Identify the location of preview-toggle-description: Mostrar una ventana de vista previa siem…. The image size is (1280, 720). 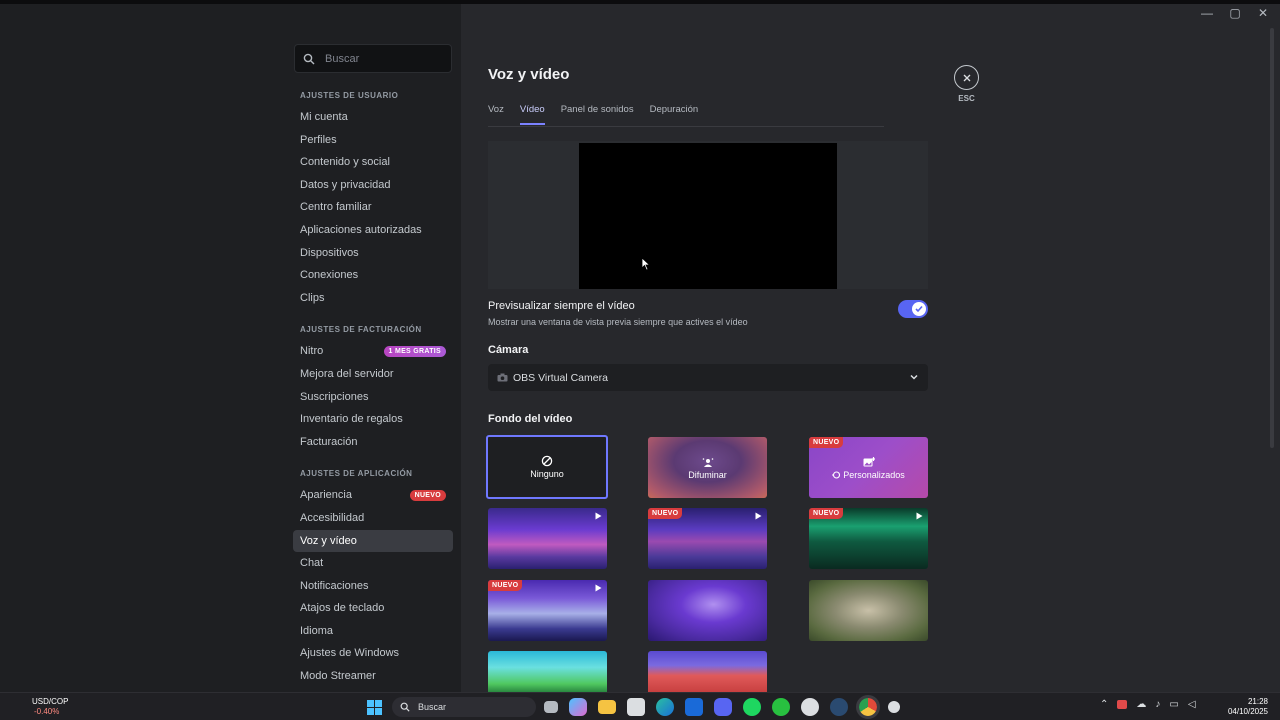
(618, 322).